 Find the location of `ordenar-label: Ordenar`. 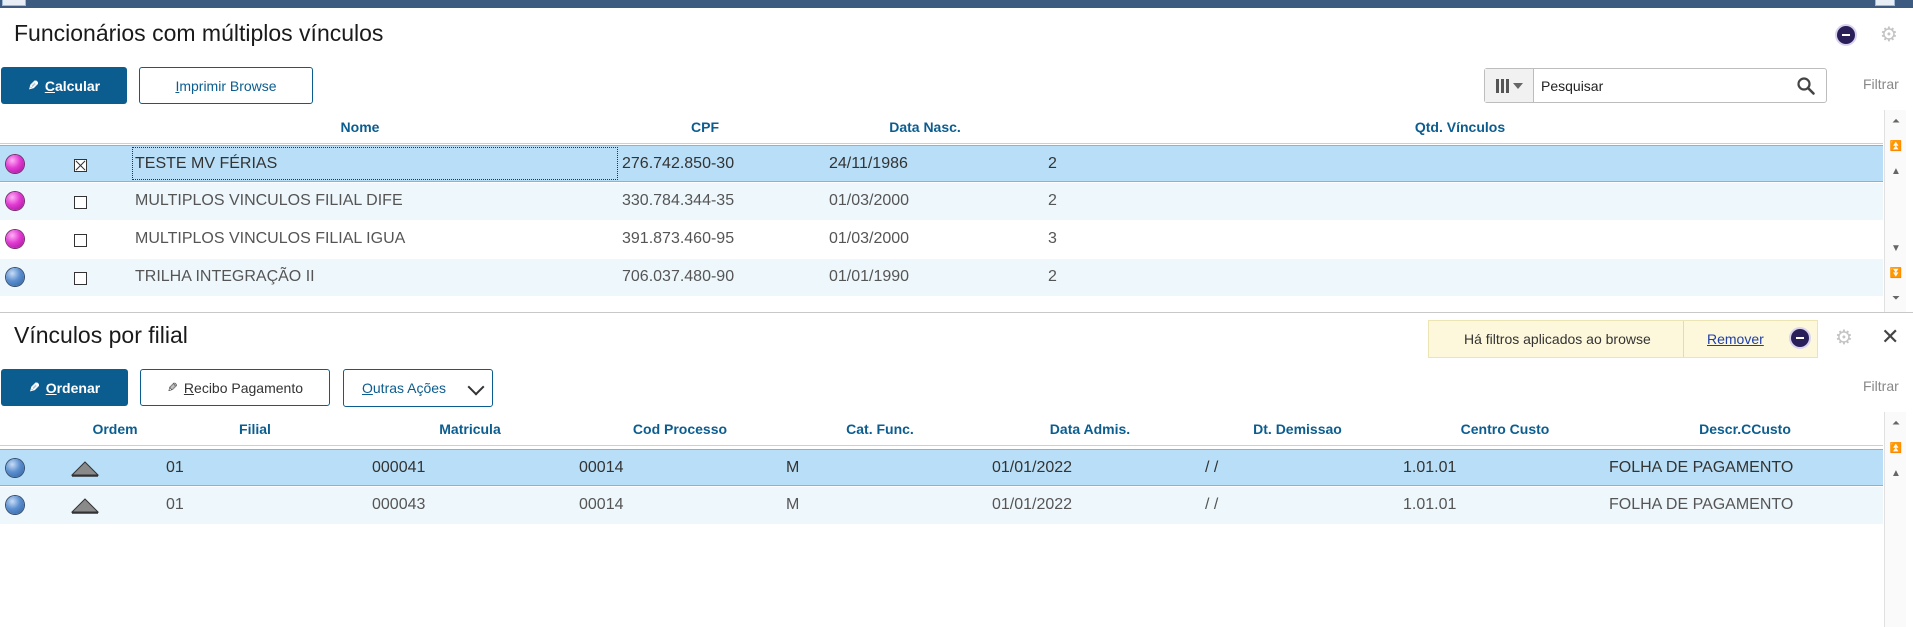

ordenar-label: Ordenar is located at coordinates (73, 388).